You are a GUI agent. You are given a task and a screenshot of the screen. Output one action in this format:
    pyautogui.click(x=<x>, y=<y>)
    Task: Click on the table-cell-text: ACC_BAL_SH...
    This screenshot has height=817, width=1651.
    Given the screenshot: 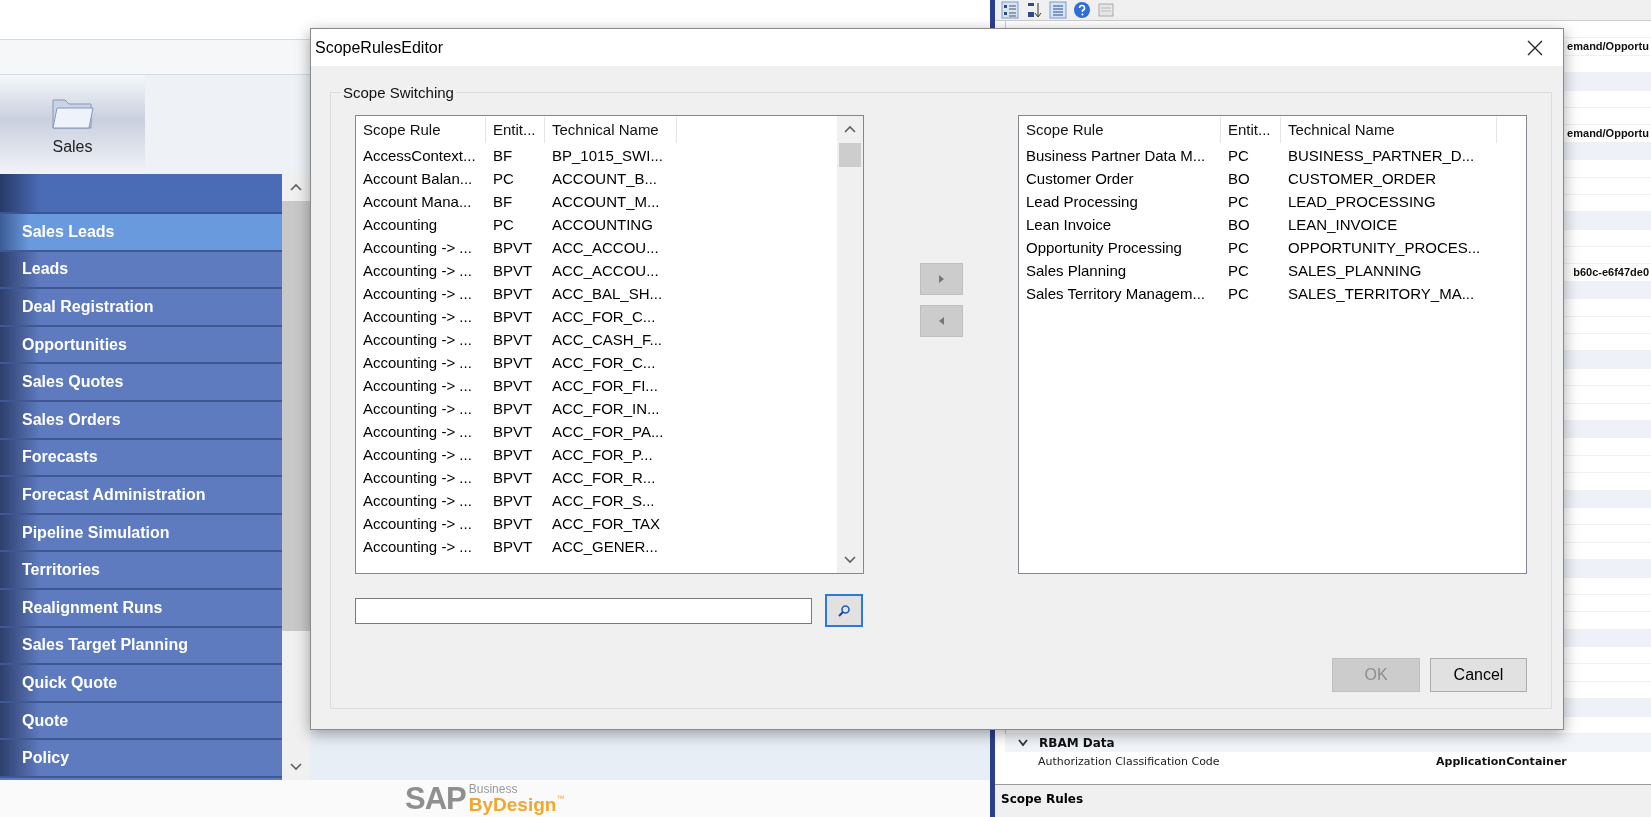 What is the action you would take?
    pyautogui.click(x=607, y=293)
    